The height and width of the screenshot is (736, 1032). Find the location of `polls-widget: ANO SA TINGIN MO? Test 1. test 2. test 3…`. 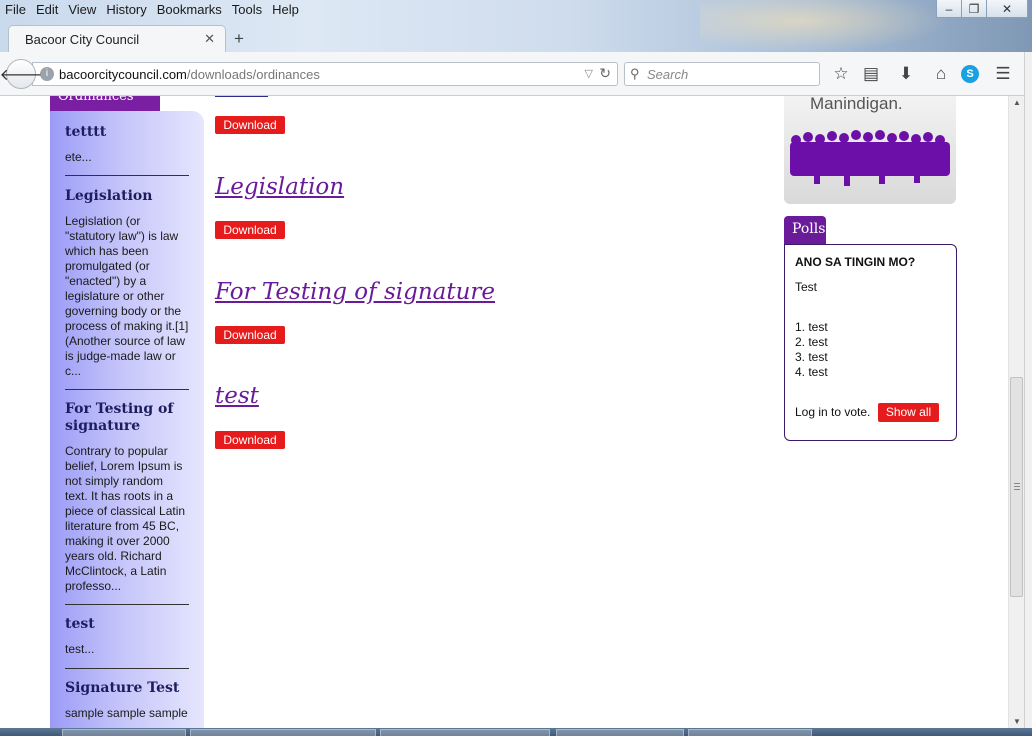

polls-widget: ANO SA TINGIN MO? Test 1. test 2. test 3… is located at coordinates (870, 342).